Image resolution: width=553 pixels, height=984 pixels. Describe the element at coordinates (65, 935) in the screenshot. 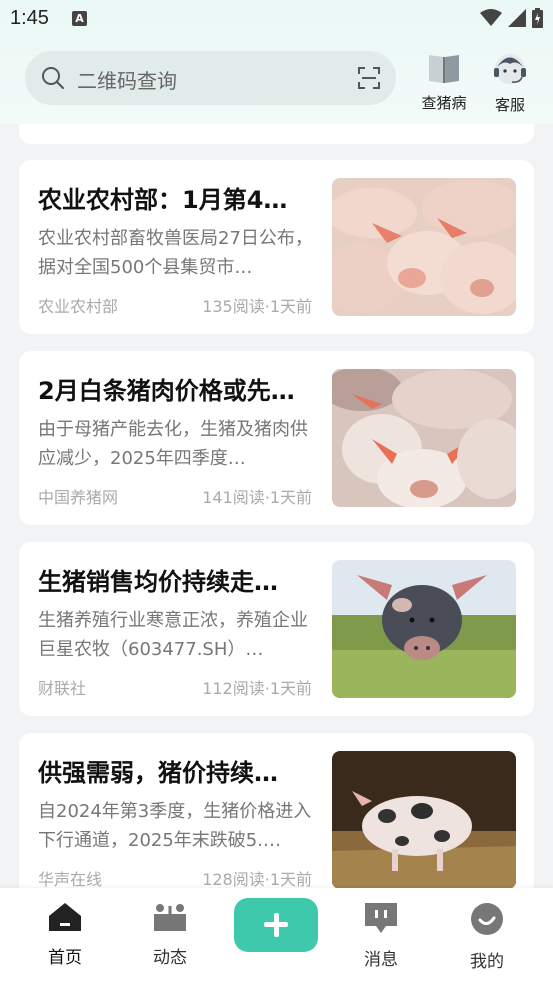

I see `nav-home: 首页` at that location.